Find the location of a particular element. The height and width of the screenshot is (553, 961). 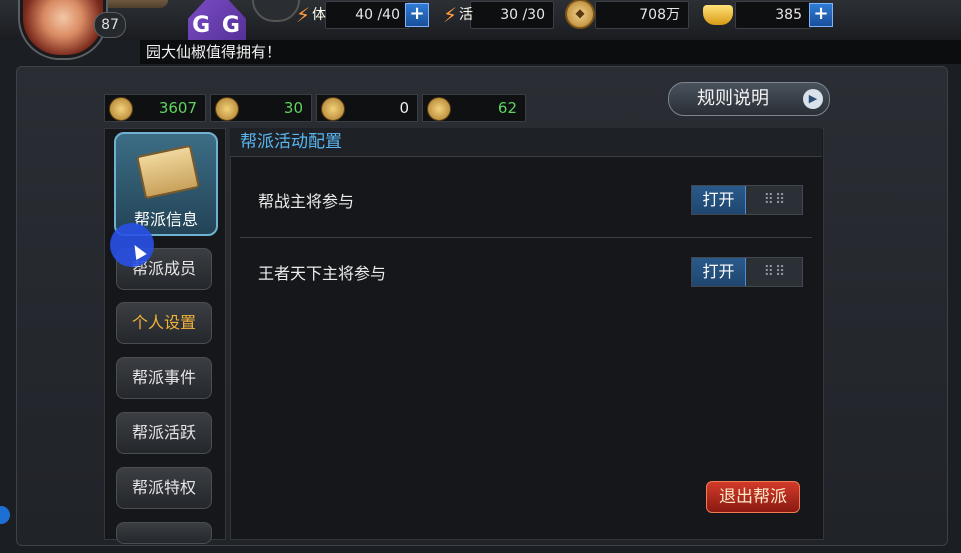

content-title-bar: 帮派活动配置 is located at coordinates (526, 142).